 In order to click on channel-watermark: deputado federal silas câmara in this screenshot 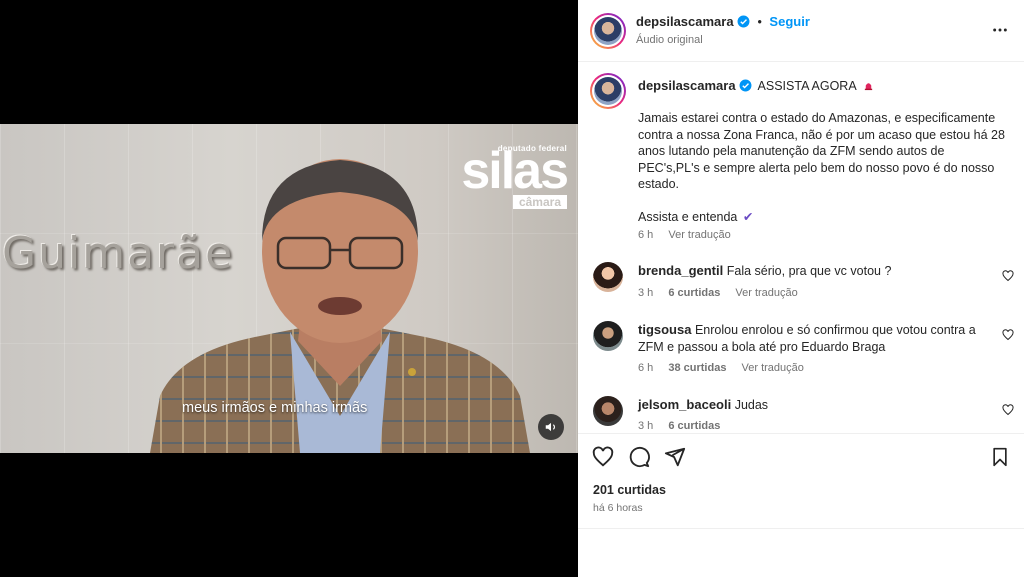, I will do `click(506, 175)`.